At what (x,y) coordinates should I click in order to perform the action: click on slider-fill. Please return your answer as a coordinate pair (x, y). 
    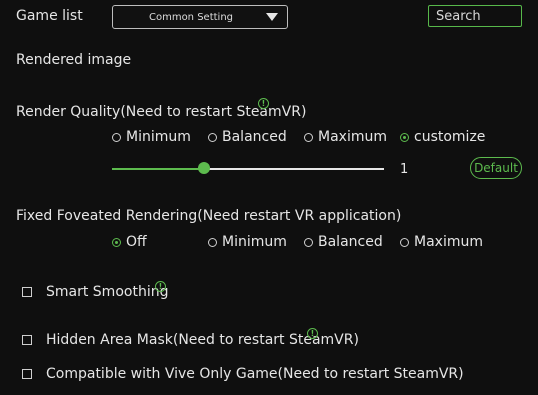
    Looking at the image, I should click on (158, 169).